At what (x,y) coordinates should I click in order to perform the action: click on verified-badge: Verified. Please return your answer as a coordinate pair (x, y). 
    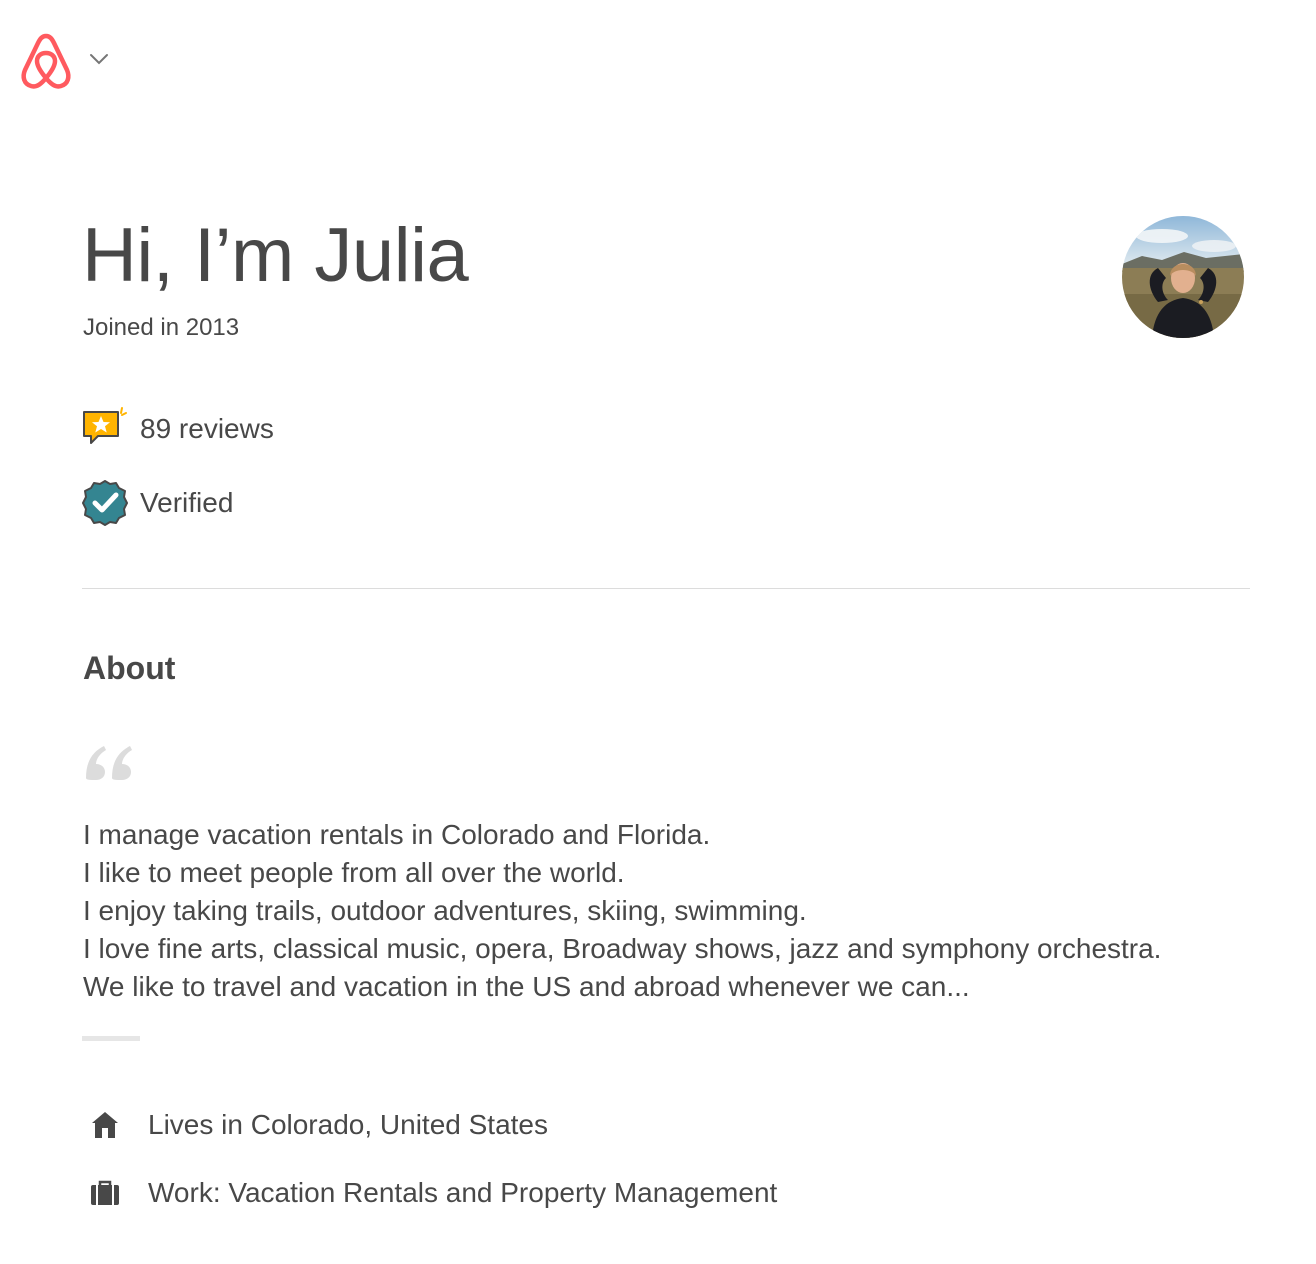
    Looking at the image, I should click on (156, 503).